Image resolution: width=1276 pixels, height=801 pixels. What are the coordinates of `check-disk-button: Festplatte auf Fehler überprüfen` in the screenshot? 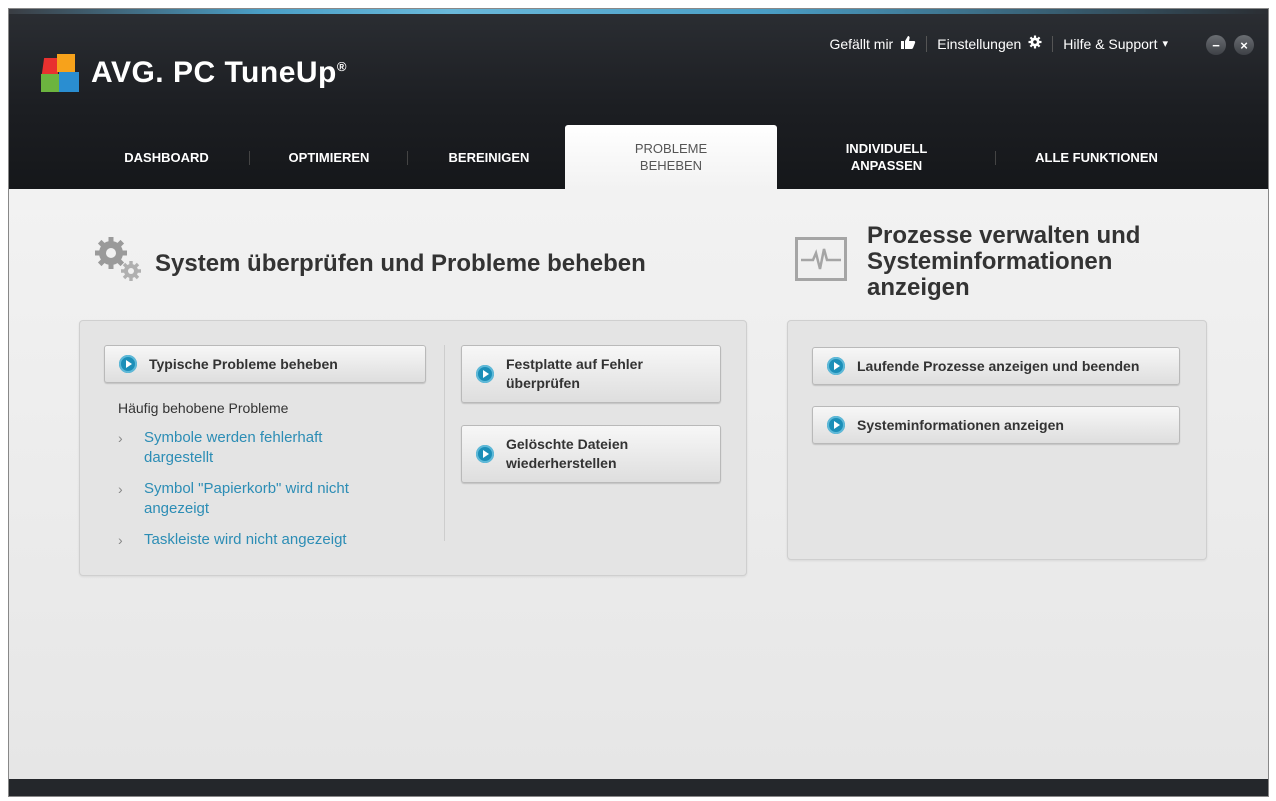 It's located at (591, 374).